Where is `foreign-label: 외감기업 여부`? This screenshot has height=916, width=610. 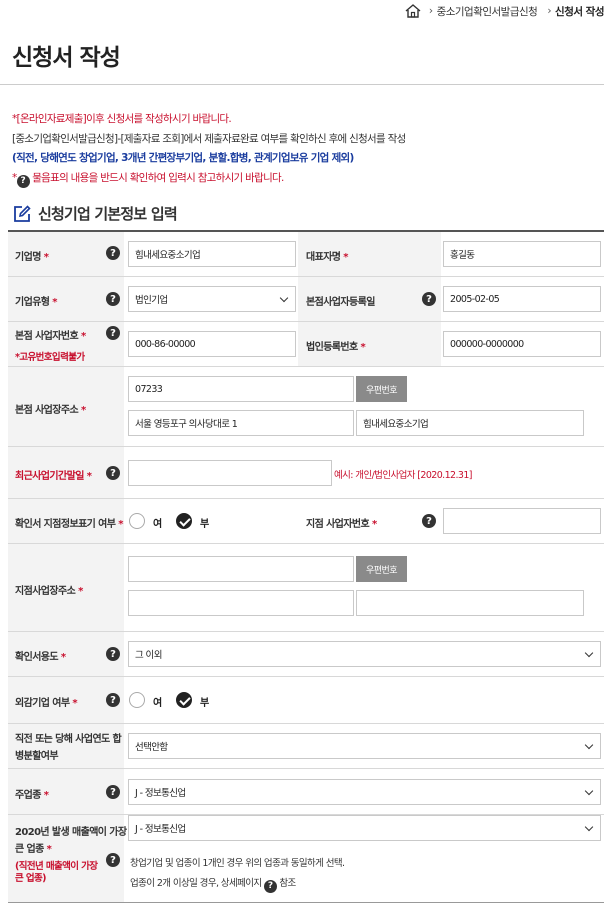
foreign-label: 외감기업 여부 is located at coordinates (42, 703).